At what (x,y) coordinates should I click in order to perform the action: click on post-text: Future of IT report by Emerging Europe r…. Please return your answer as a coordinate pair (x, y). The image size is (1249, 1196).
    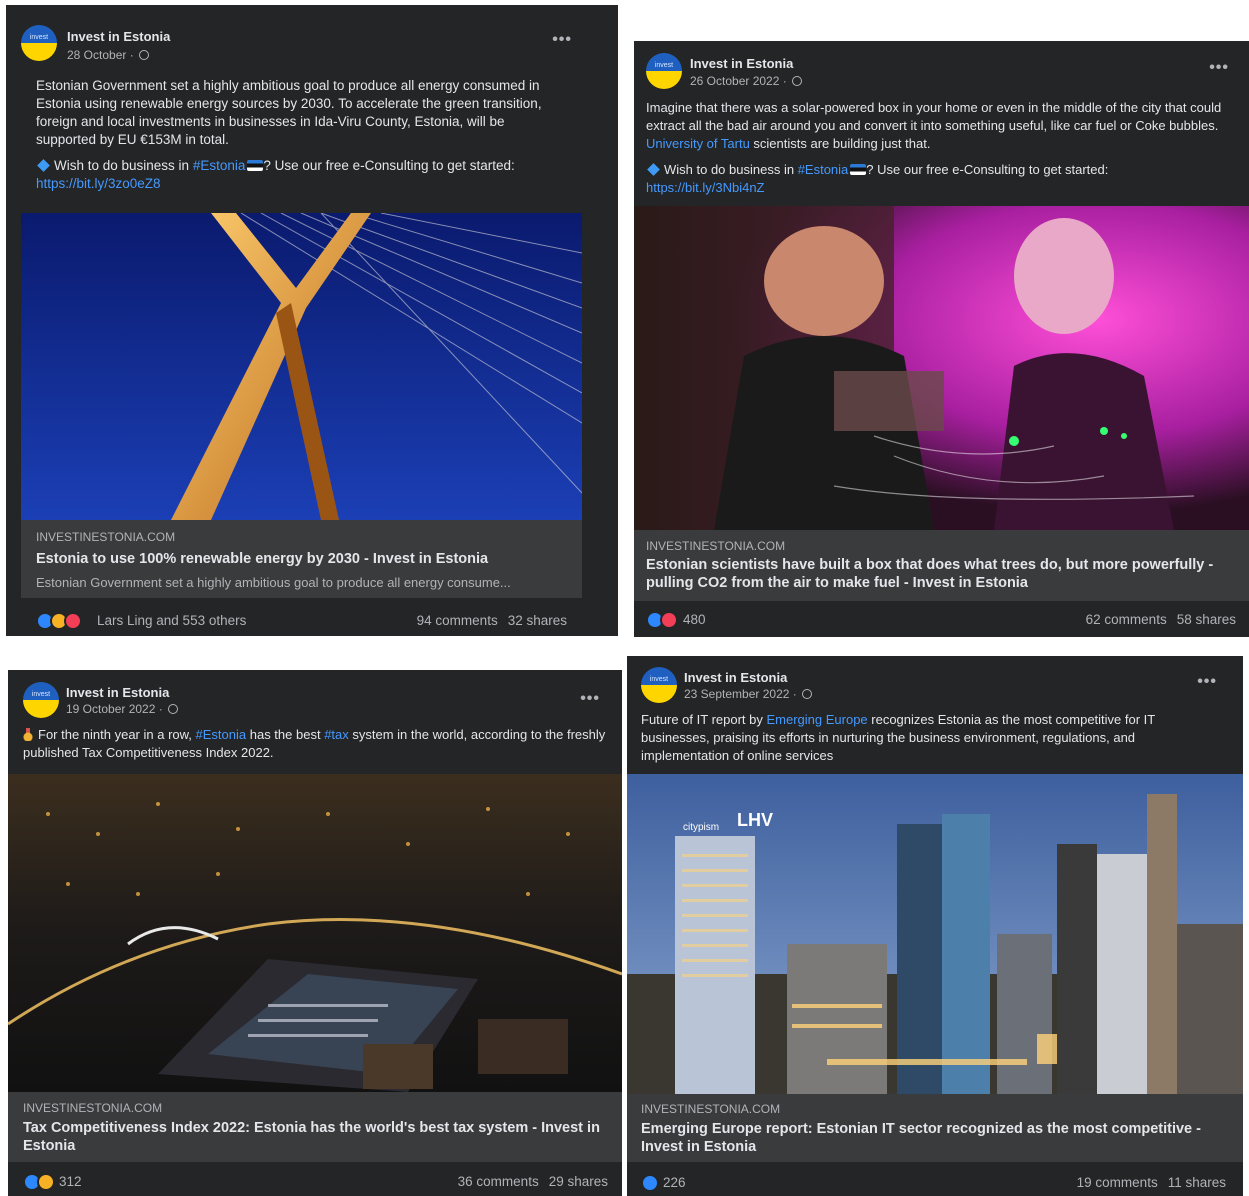
    Looking at the image, I should click on (921, 742).